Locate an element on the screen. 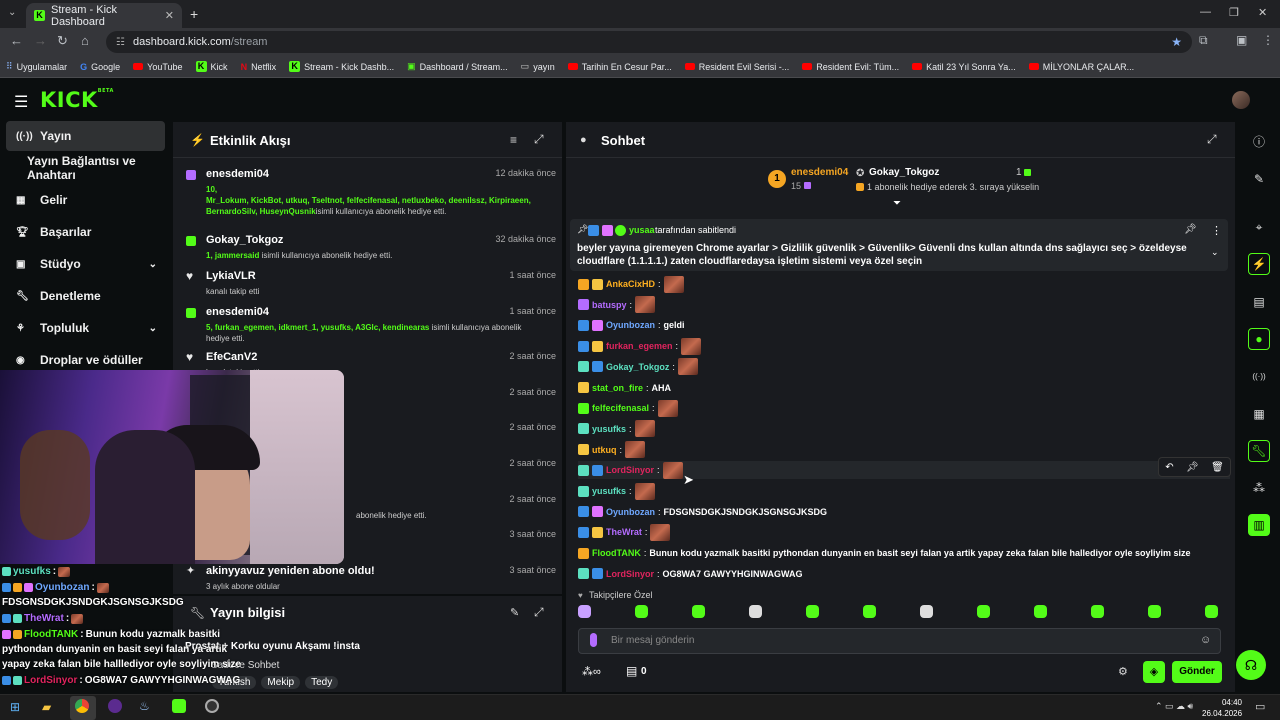  unpin-icon: 📌︎ is located at coordinates (1190, 229).